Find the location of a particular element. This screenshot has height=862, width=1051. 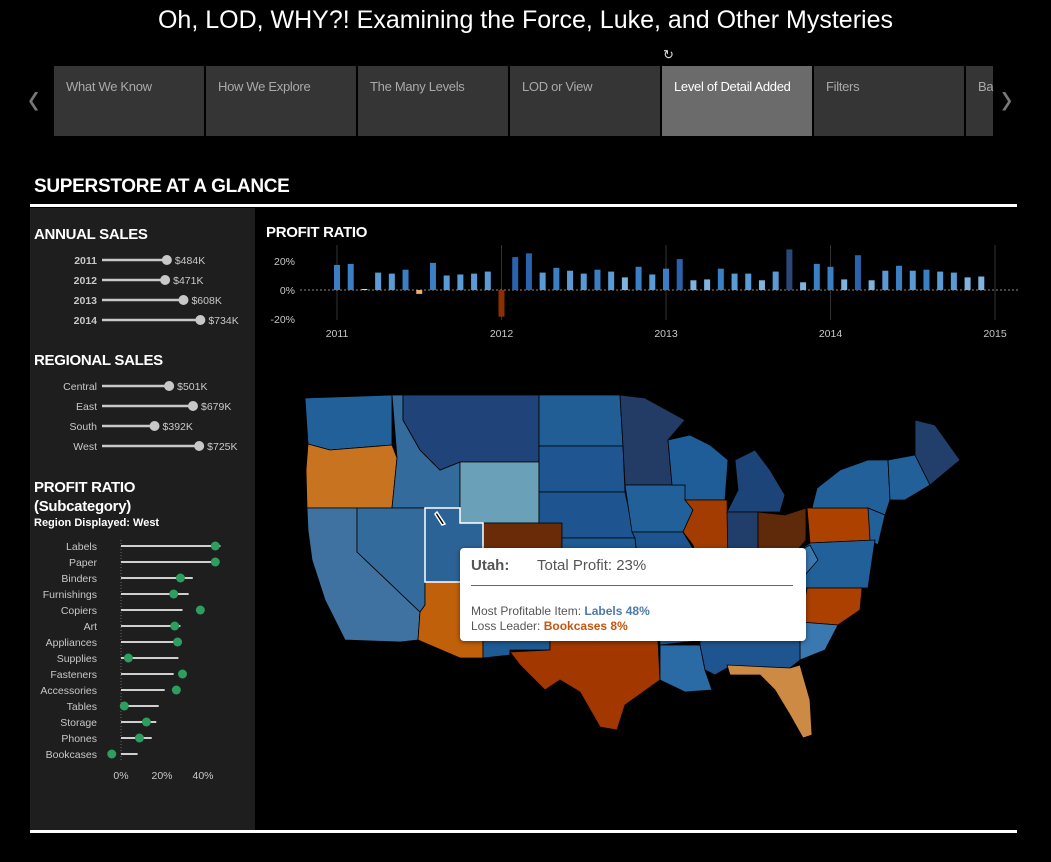

state-oregon is located at coordinates (351, 476).